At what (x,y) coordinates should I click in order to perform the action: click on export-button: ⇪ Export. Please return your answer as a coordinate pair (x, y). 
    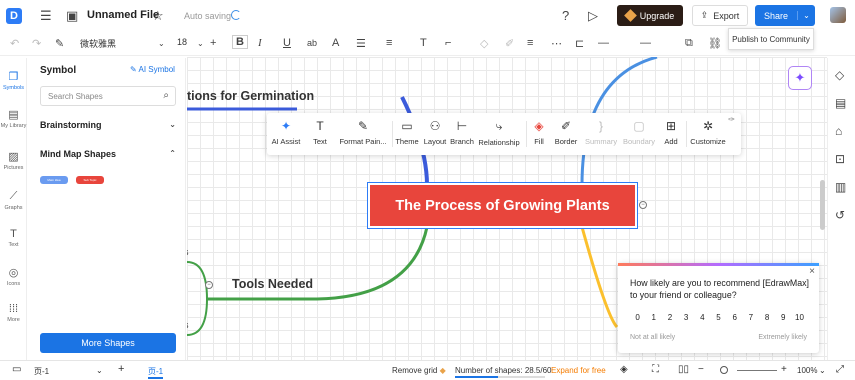
    Looking at the image, I should click on (720, 15).